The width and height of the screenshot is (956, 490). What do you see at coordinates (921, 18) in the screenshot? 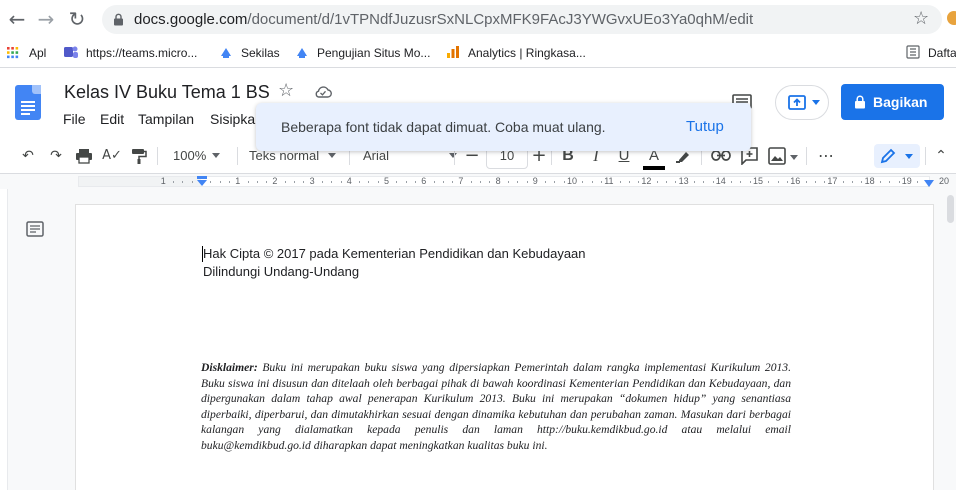
I see `bookmark-star-icon: ☆` at bounding box center [921, 18].